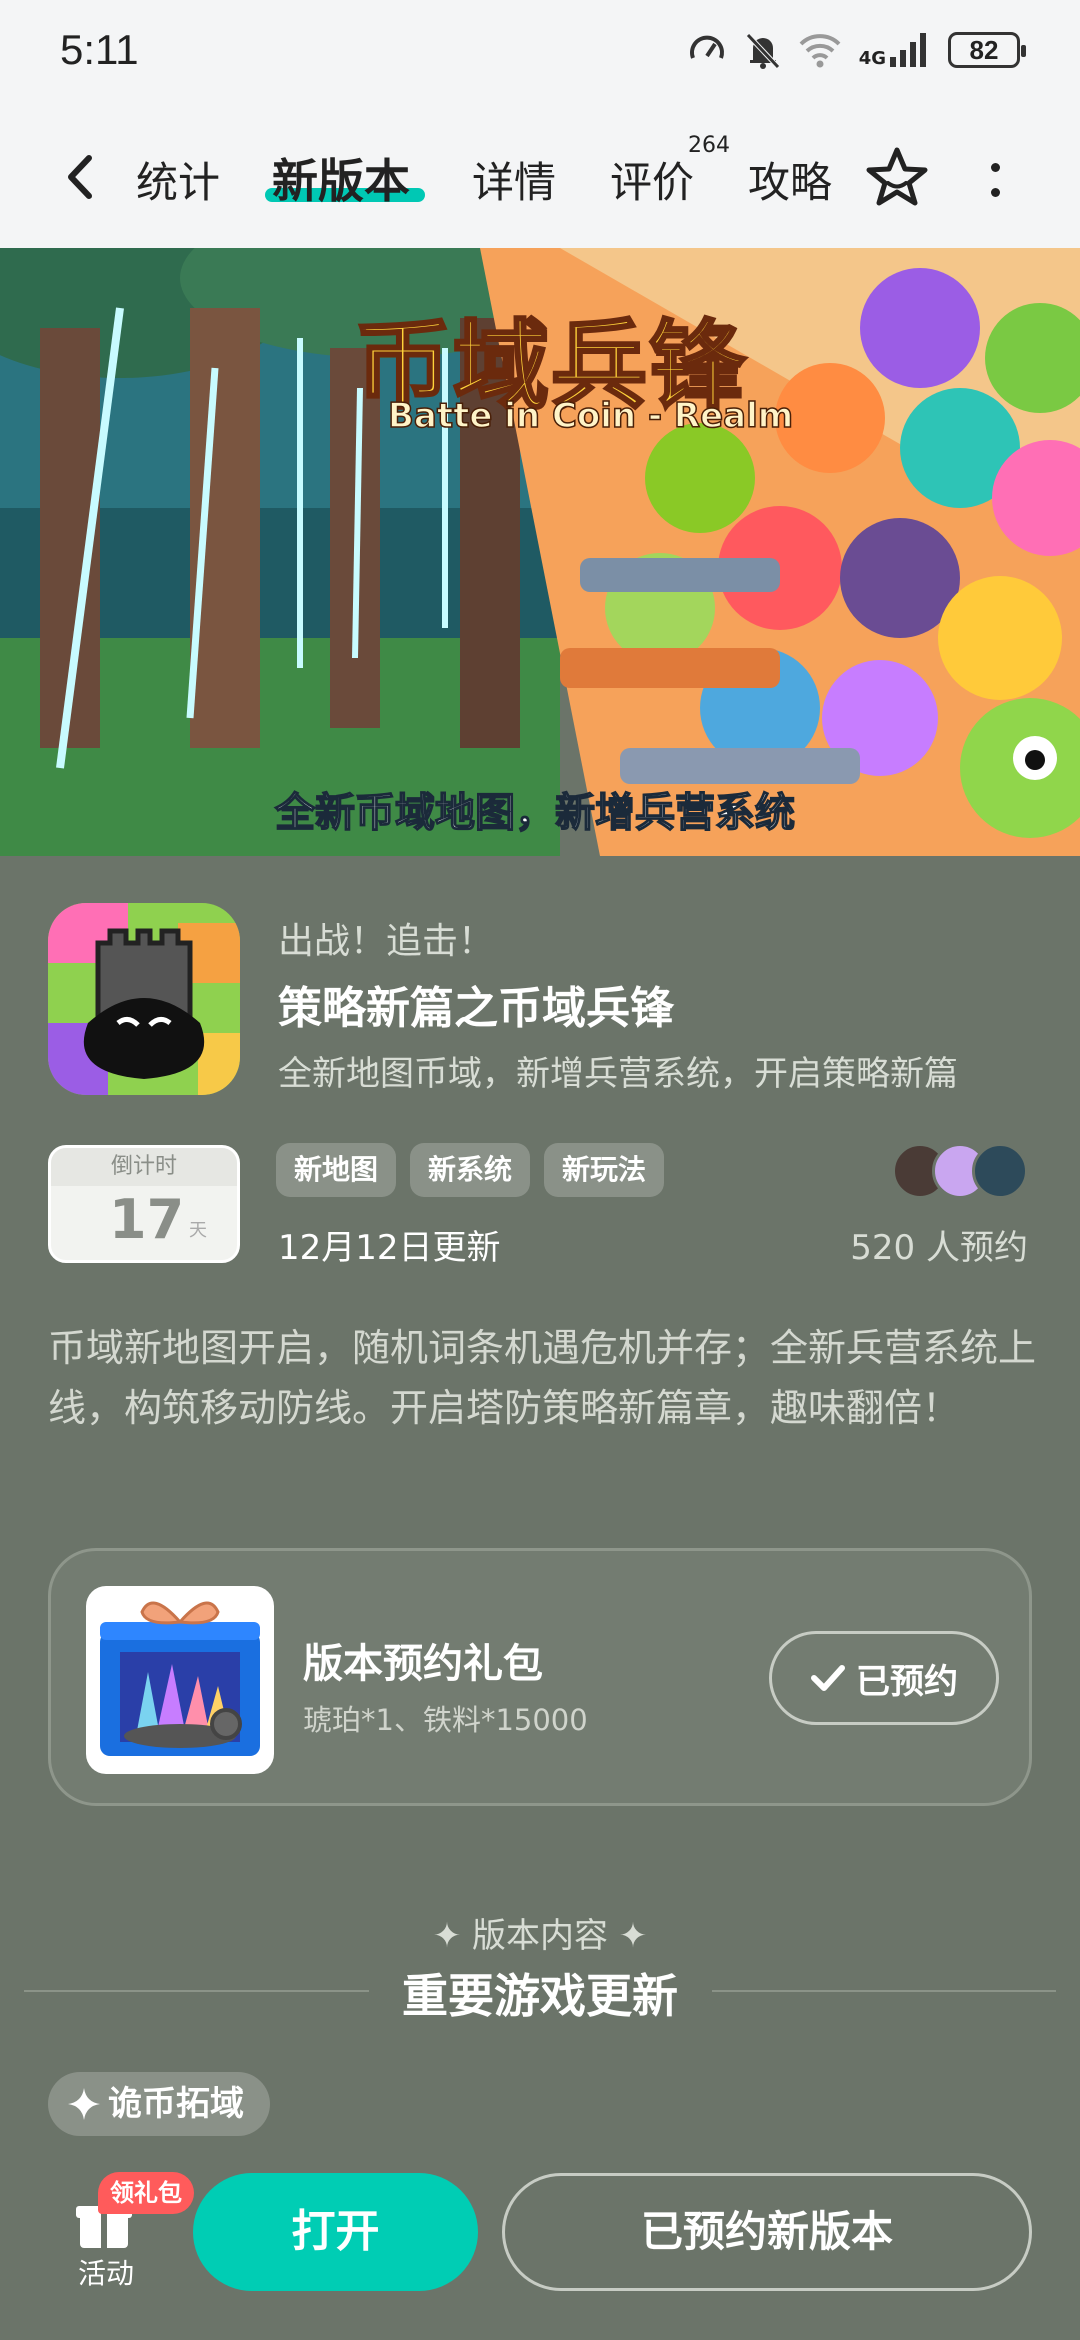 The height and width of the screenshot is (2340, 1080). Describe the element at coordinates (341, 178) in the screenshot. I see `tab-new-version: 新版本` at that location.